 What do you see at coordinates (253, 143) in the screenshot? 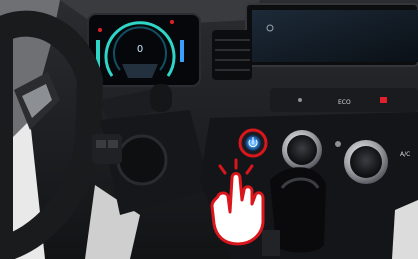
I see `start-stop-button` at bounding box center [253, 143].